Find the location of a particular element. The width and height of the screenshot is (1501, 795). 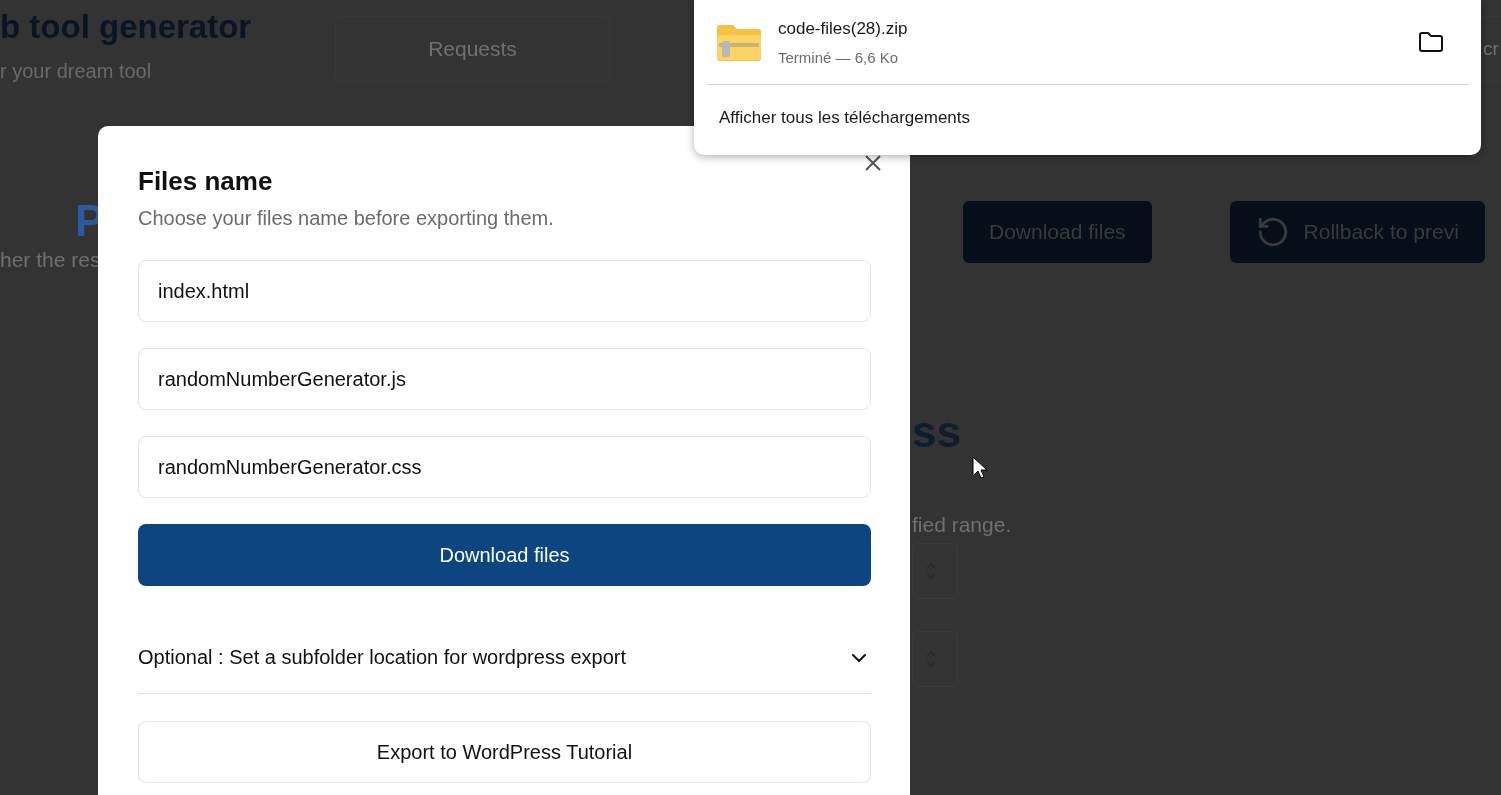

mouse-cursor-icon is located at coordinates (980, 468).